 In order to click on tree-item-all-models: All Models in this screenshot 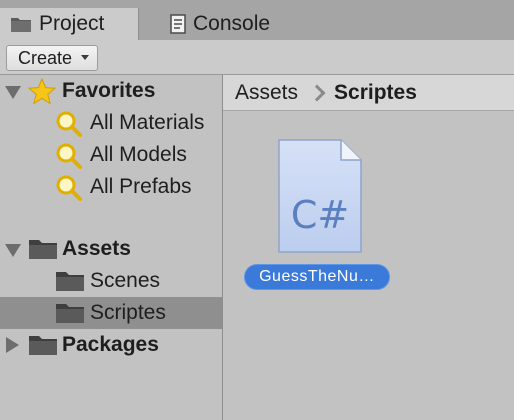, I will do `click(111, 155)`.